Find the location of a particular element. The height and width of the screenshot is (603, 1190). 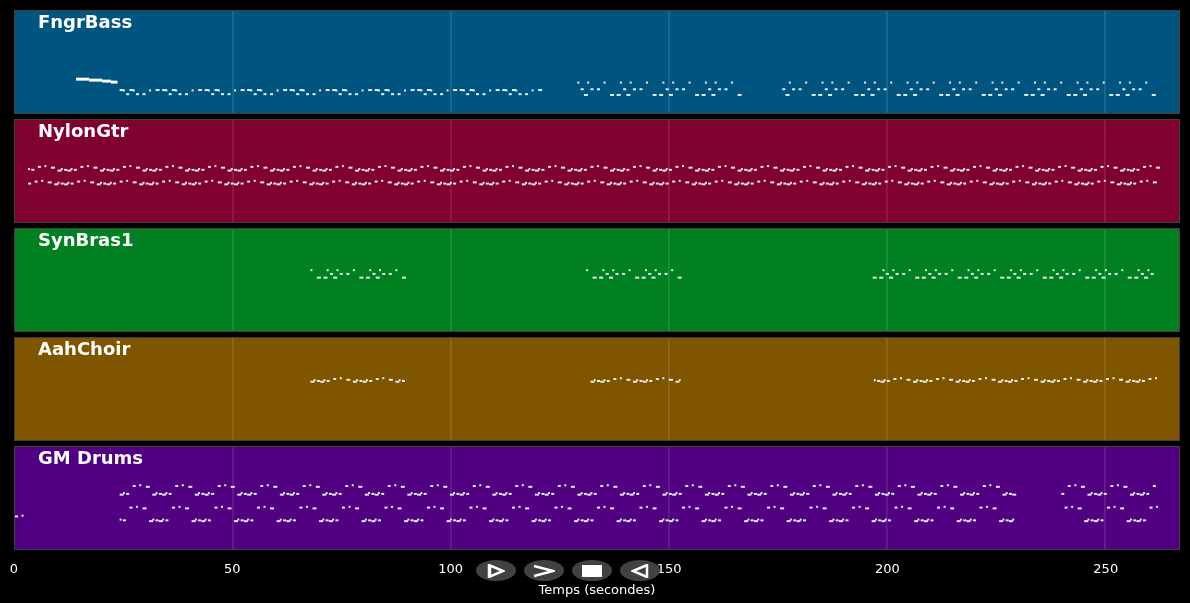

axis-tick-label: 200 is located at coordinates (887, 568).